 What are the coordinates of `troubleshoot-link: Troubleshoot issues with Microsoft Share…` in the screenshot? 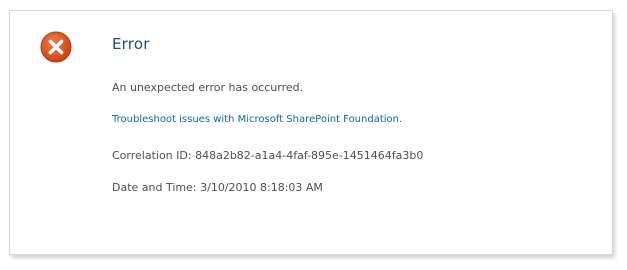 It's located at (257, 119).